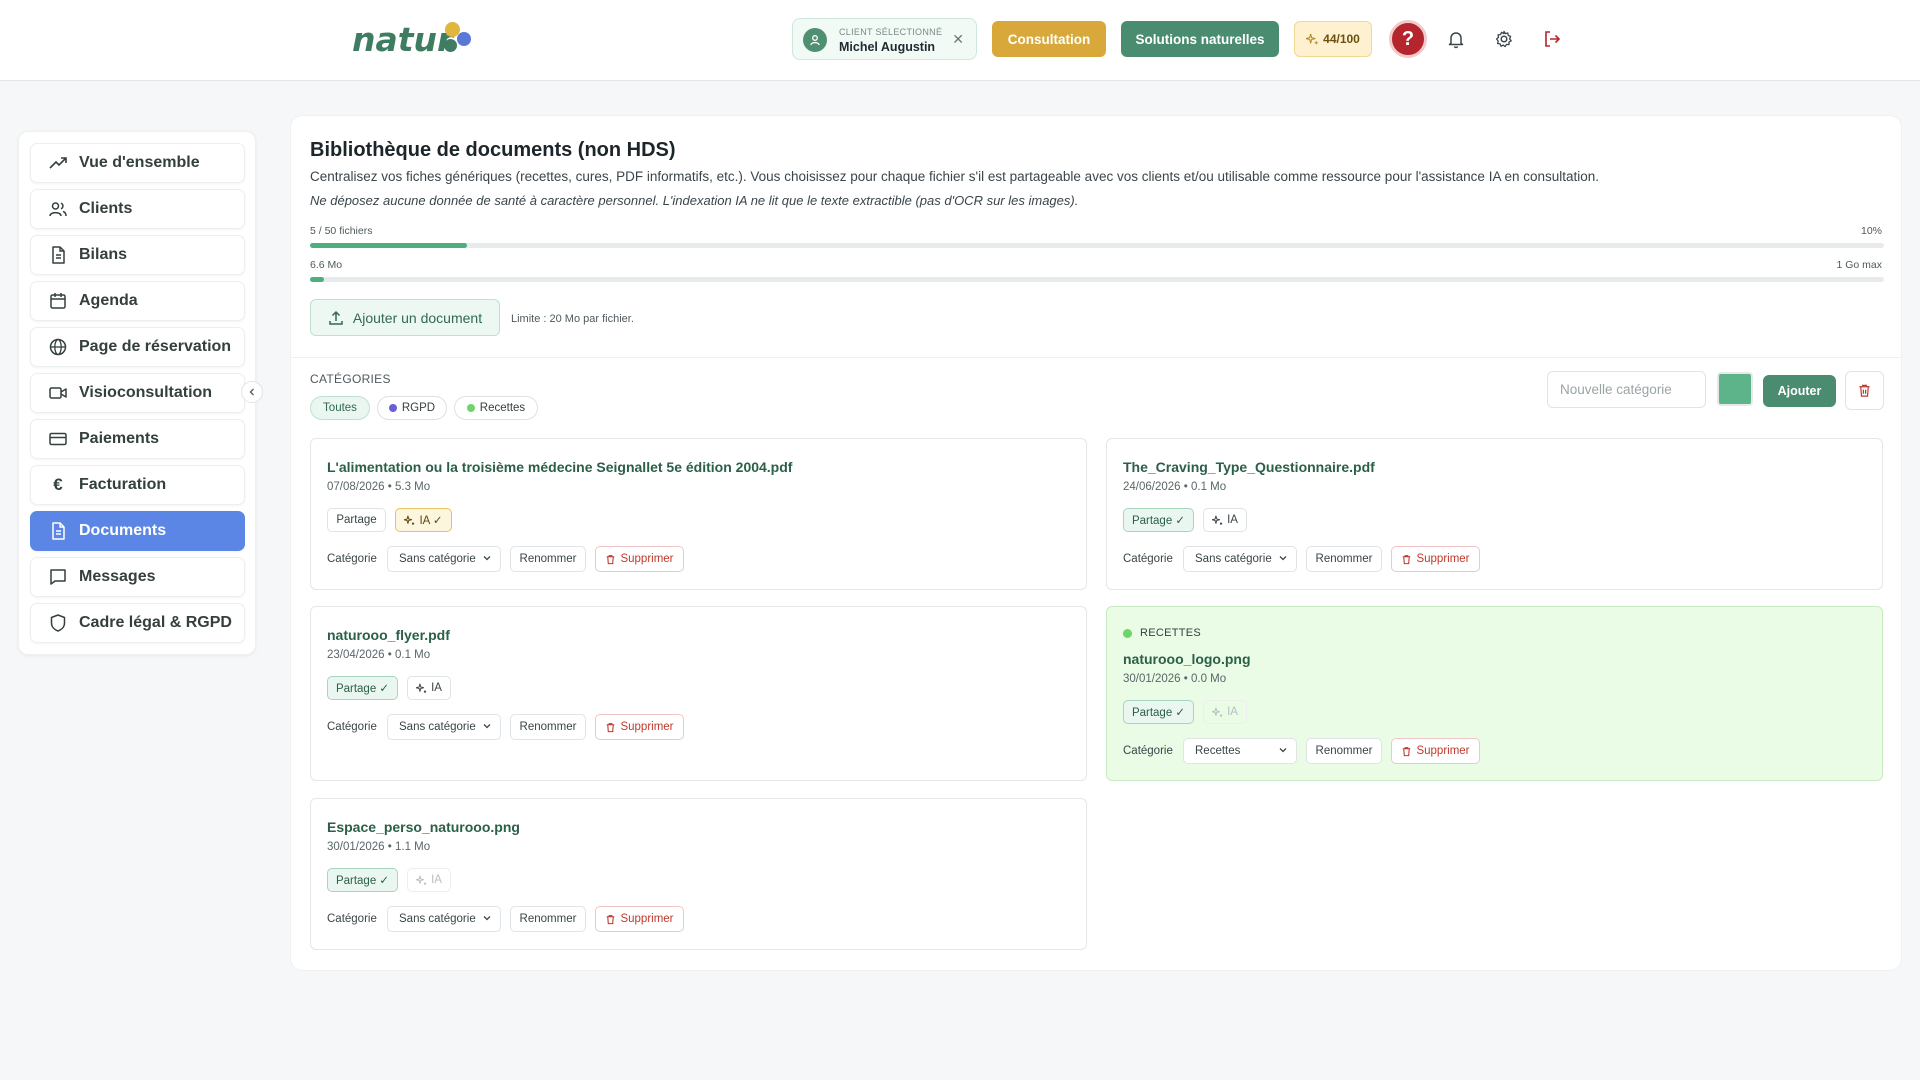 The image size is (1920, 1080). Describe the element at coordinates (119, 438) in the screenshot. I see `sidebar-item-label: Paiements` at that location.